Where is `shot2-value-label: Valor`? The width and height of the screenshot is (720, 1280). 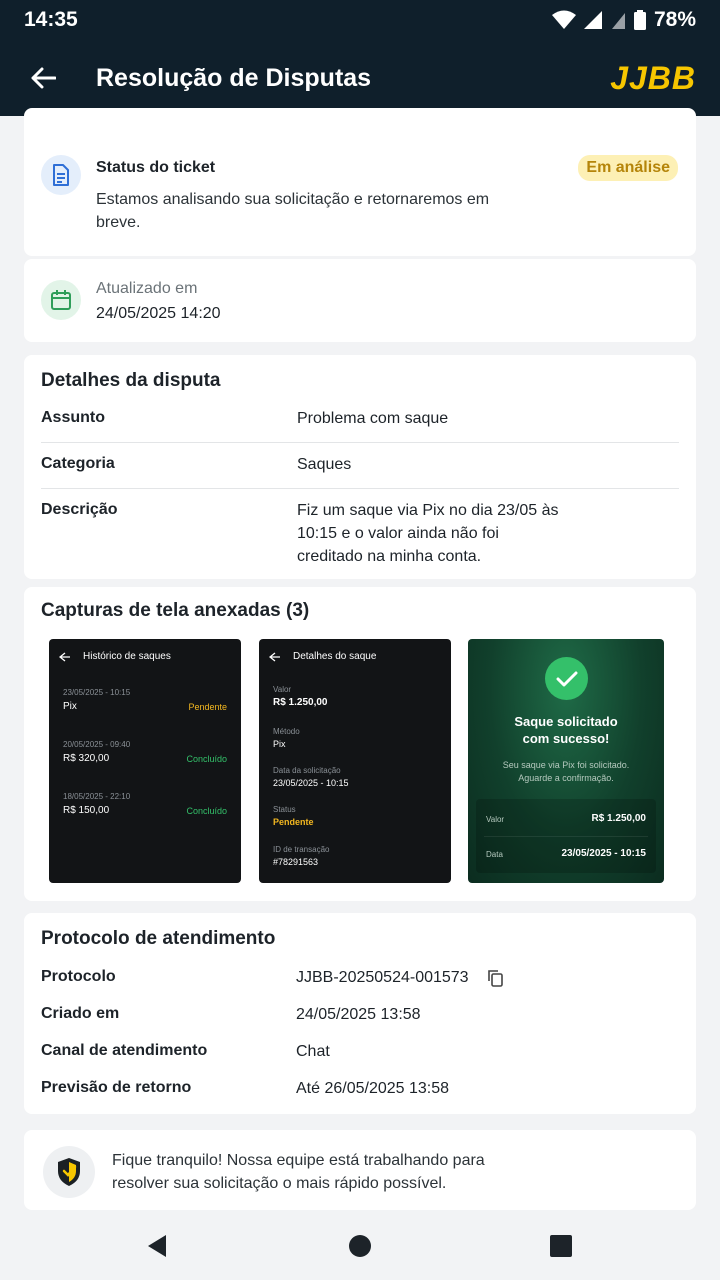
shot2-value-label: Valor is located at coordinates (282, 689).